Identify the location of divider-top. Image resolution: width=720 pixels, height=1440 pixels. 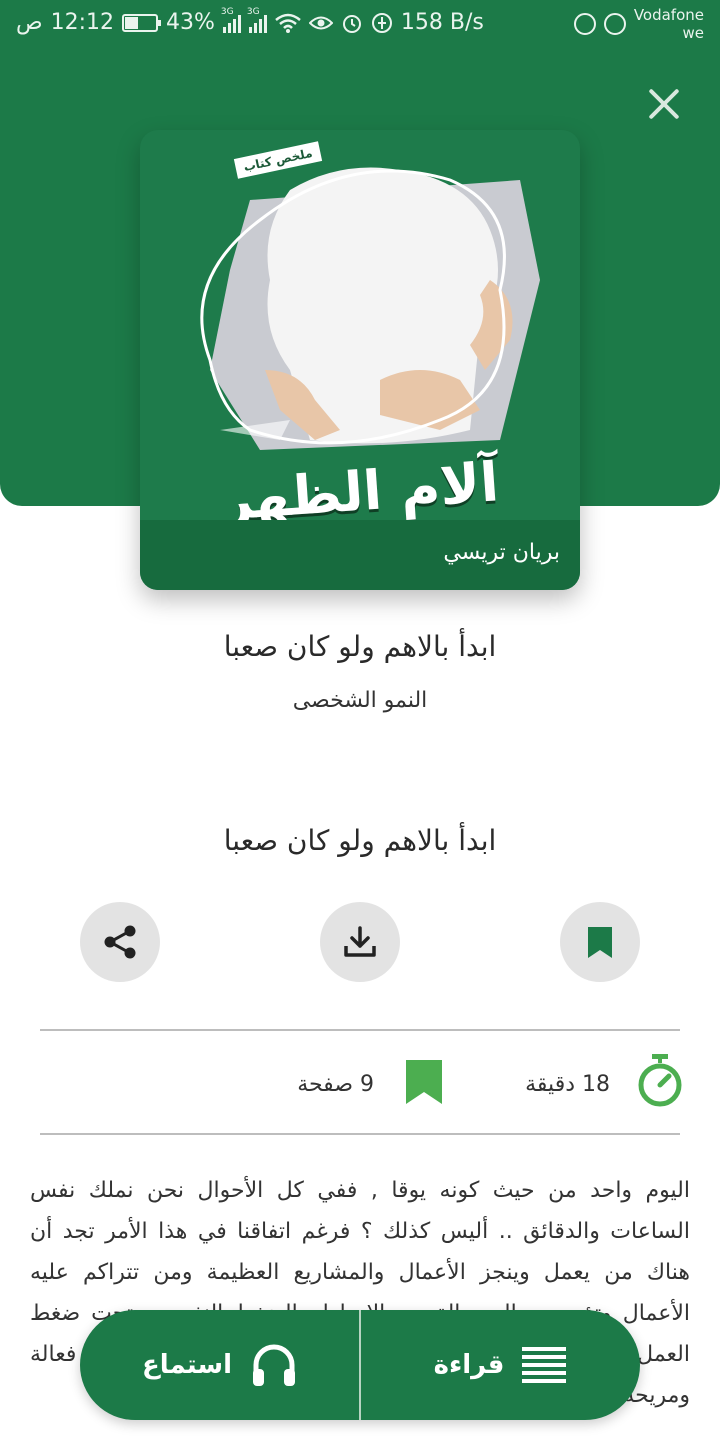
(360, 1030).